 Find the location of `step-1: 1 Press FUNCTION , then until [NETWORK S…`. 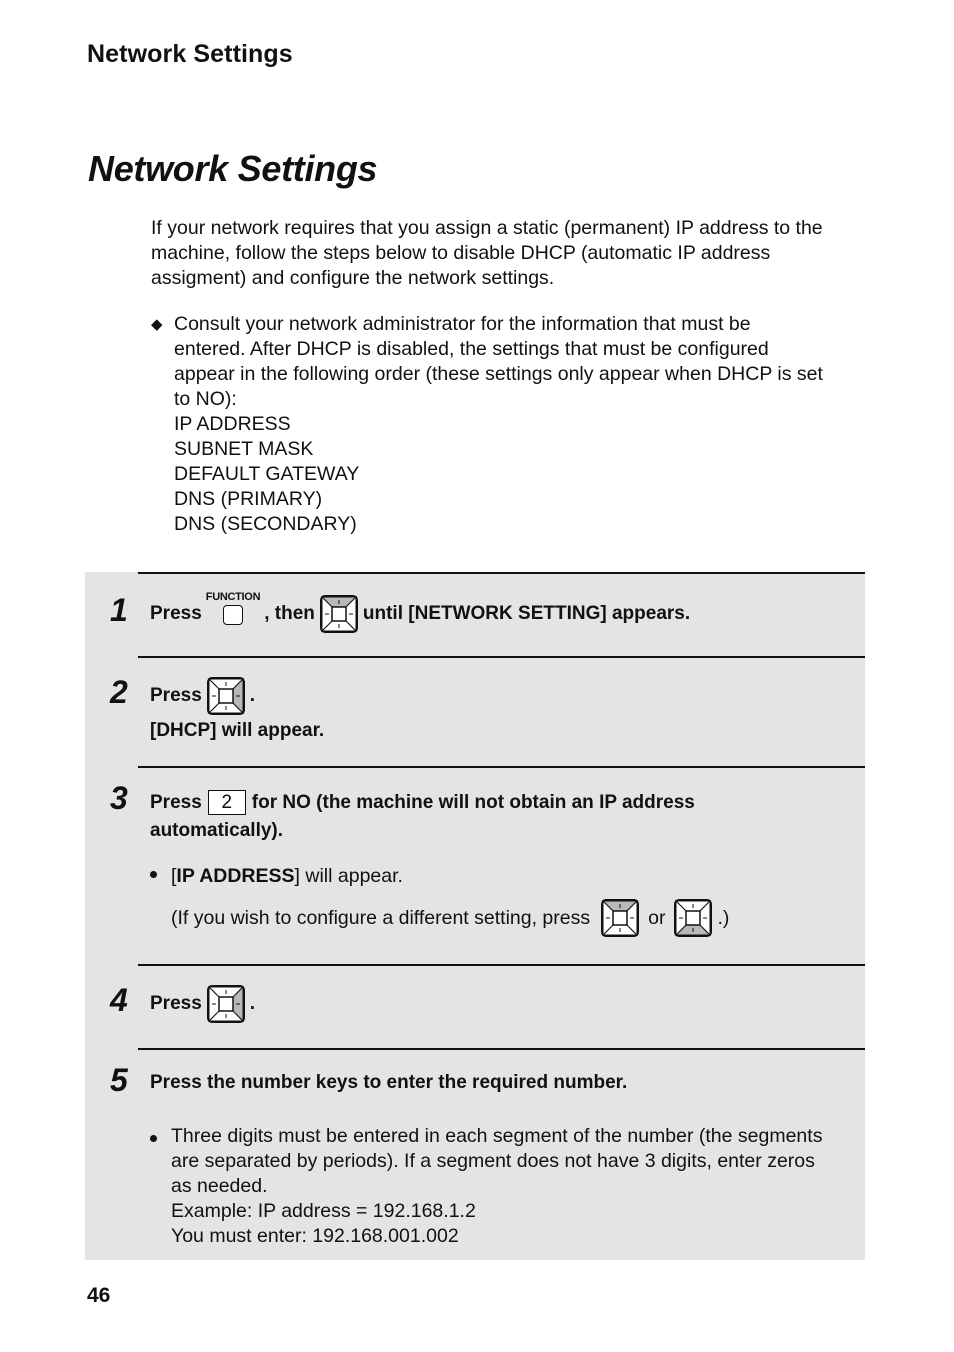

step-1: 1 Press FUNCTION , then until [NETWORK S… is located at coordinates (487, 615).